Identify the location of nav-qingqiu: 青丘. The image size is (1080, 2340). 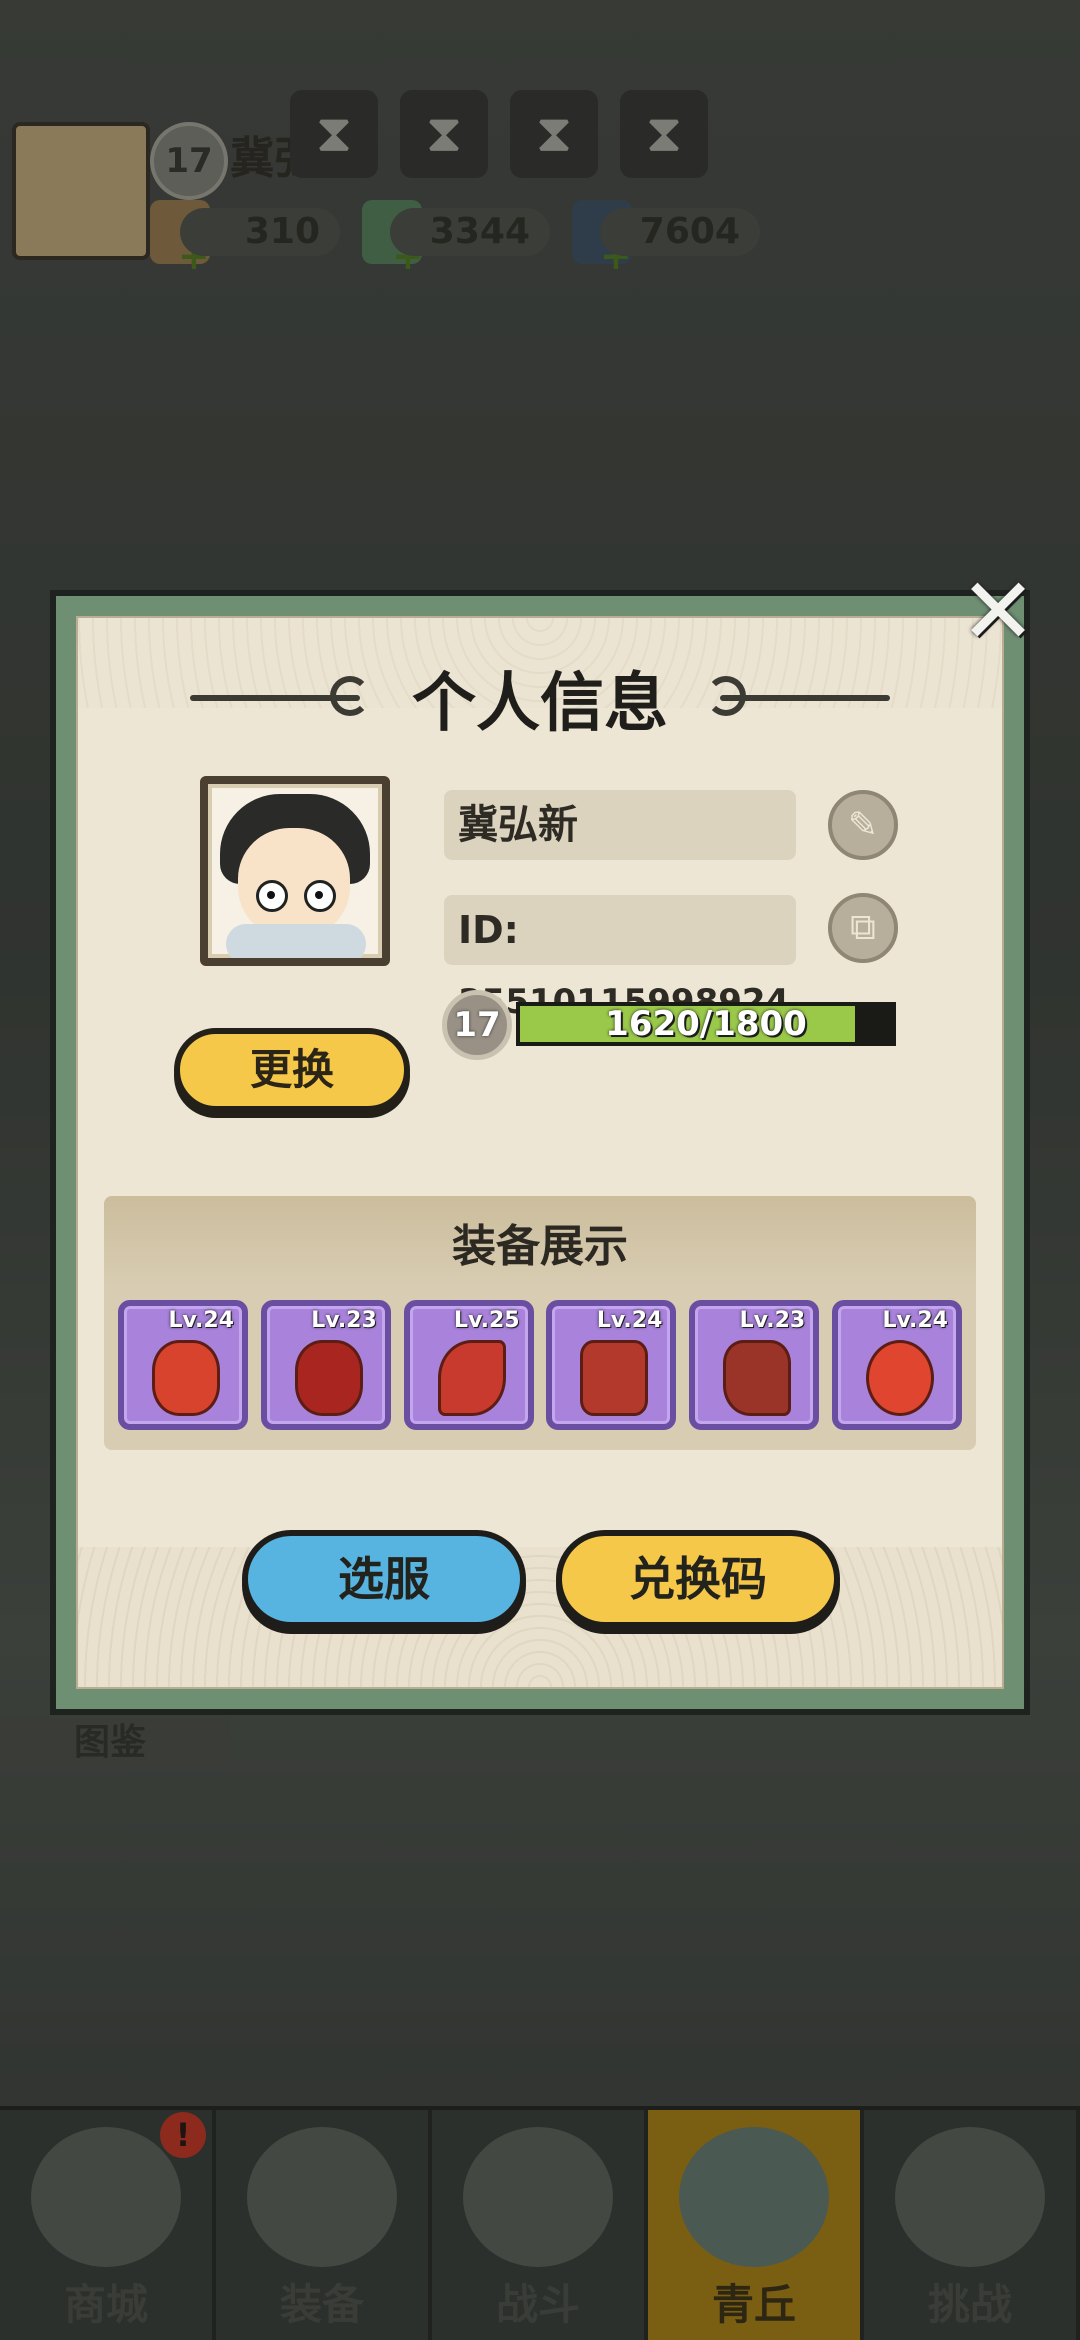
(756, 2225).